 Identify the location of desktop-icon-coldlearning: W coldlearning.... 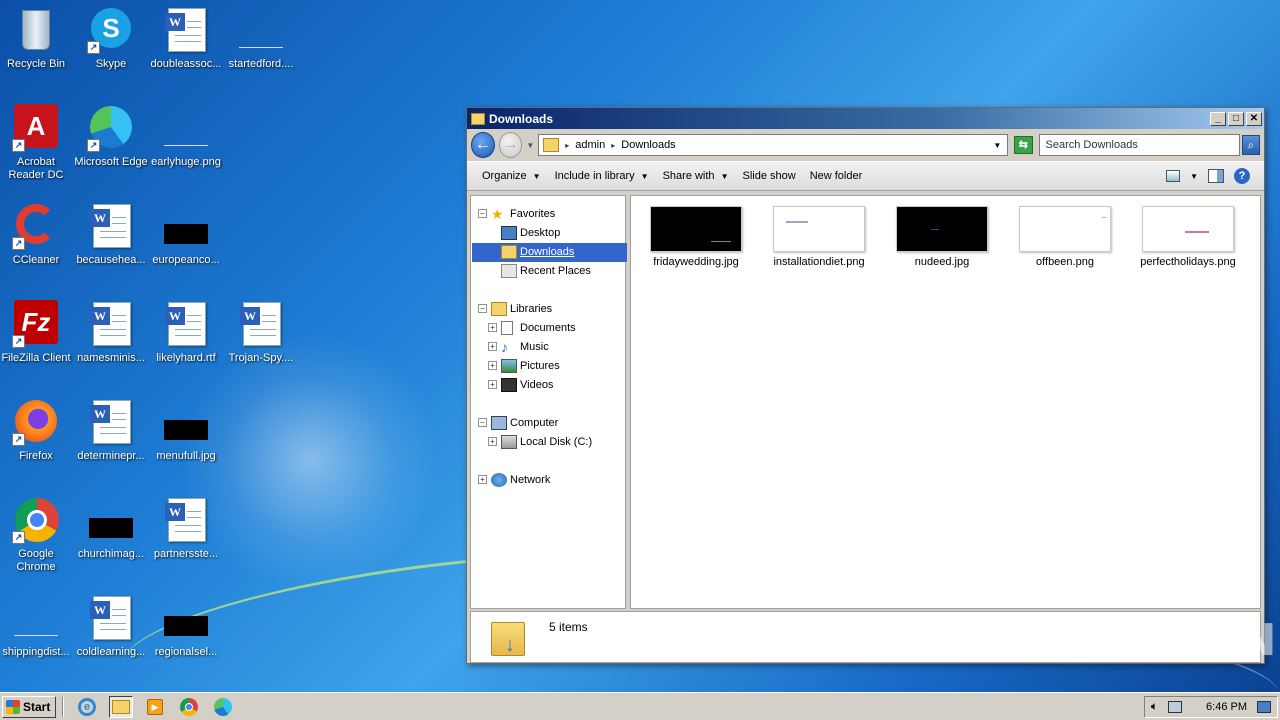
(111, 626).